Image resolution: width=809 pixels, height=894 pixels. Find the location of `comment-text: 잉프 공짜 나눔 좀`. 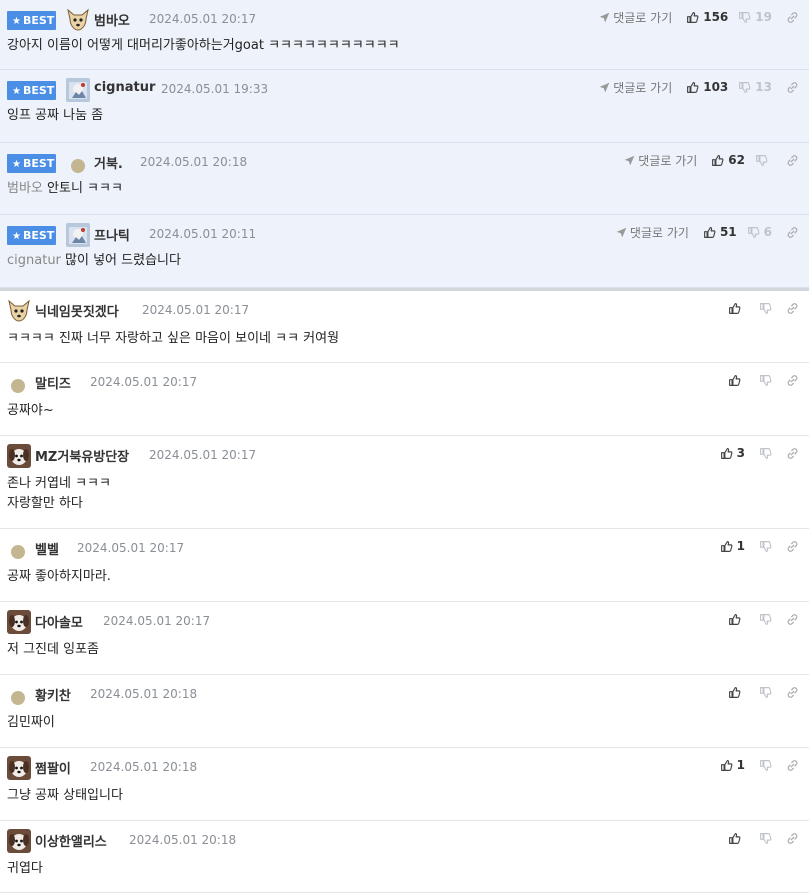

comment-text: 잉프 공짜 나눔 좀 is located at coordinates (55, 115).